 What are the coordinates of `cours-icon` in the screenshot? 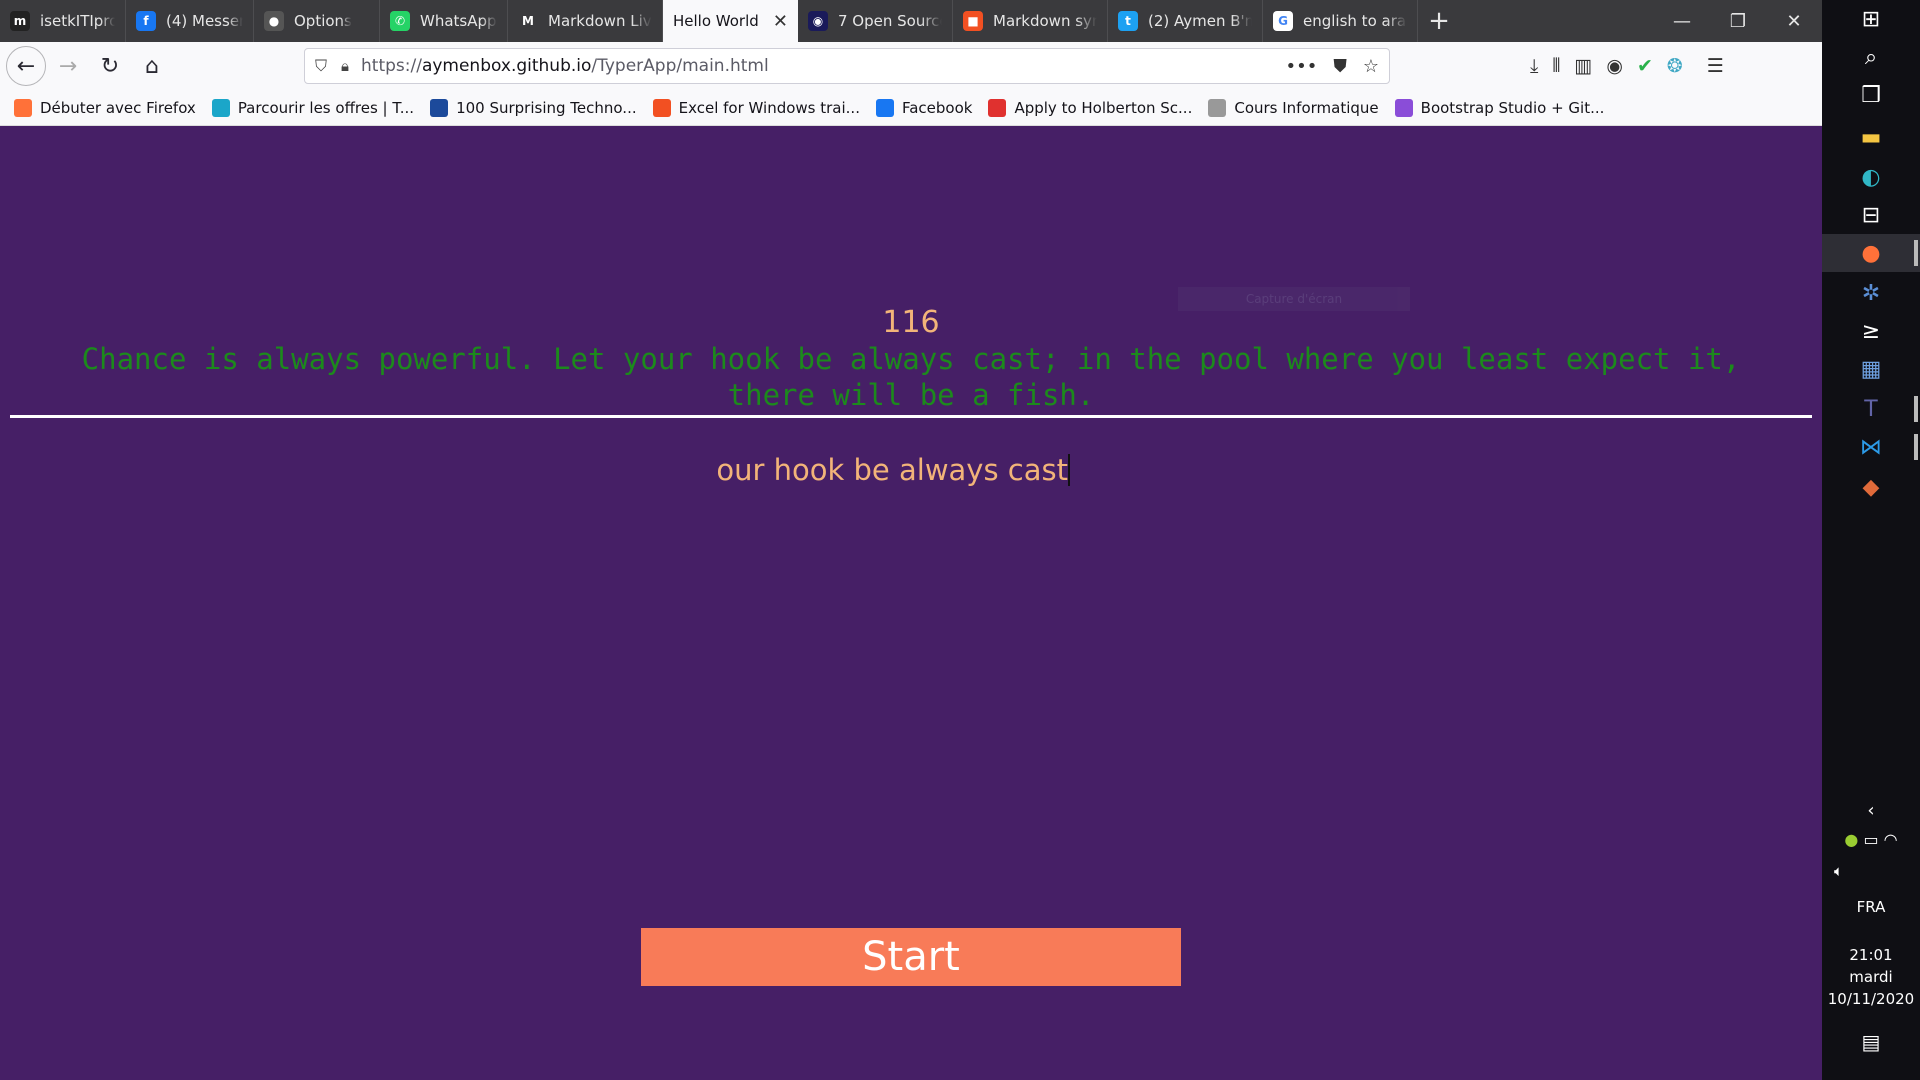 It's located at (1217, 107).